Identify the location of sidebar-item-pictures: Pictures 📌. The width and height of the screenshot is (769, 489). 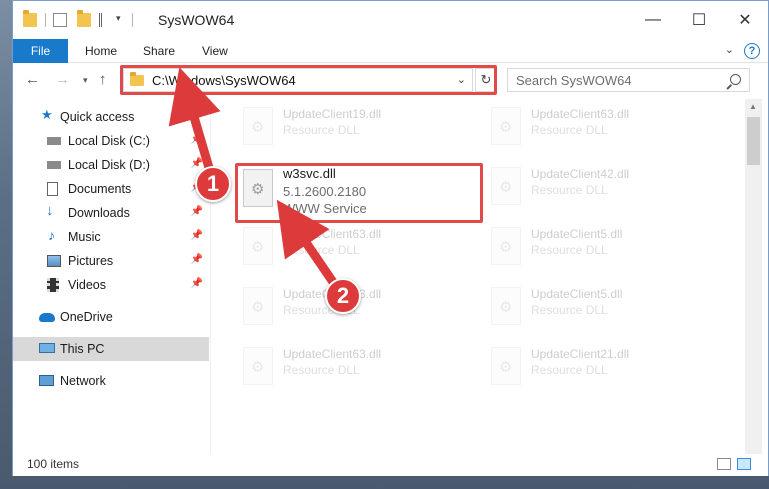
(111, 261).